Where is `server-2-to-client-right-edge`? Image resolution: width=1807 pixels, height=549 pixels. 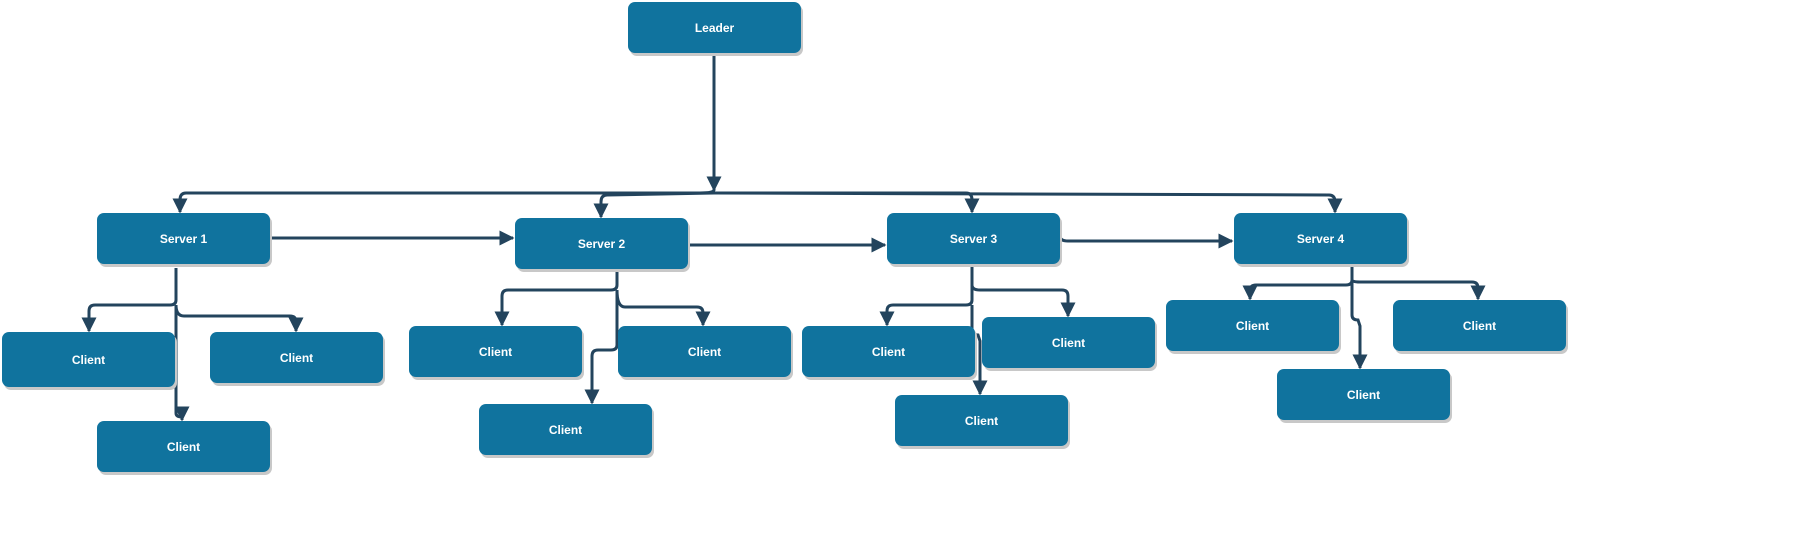
server-2-to-client-right-edge is located at coordinates (663, 308).